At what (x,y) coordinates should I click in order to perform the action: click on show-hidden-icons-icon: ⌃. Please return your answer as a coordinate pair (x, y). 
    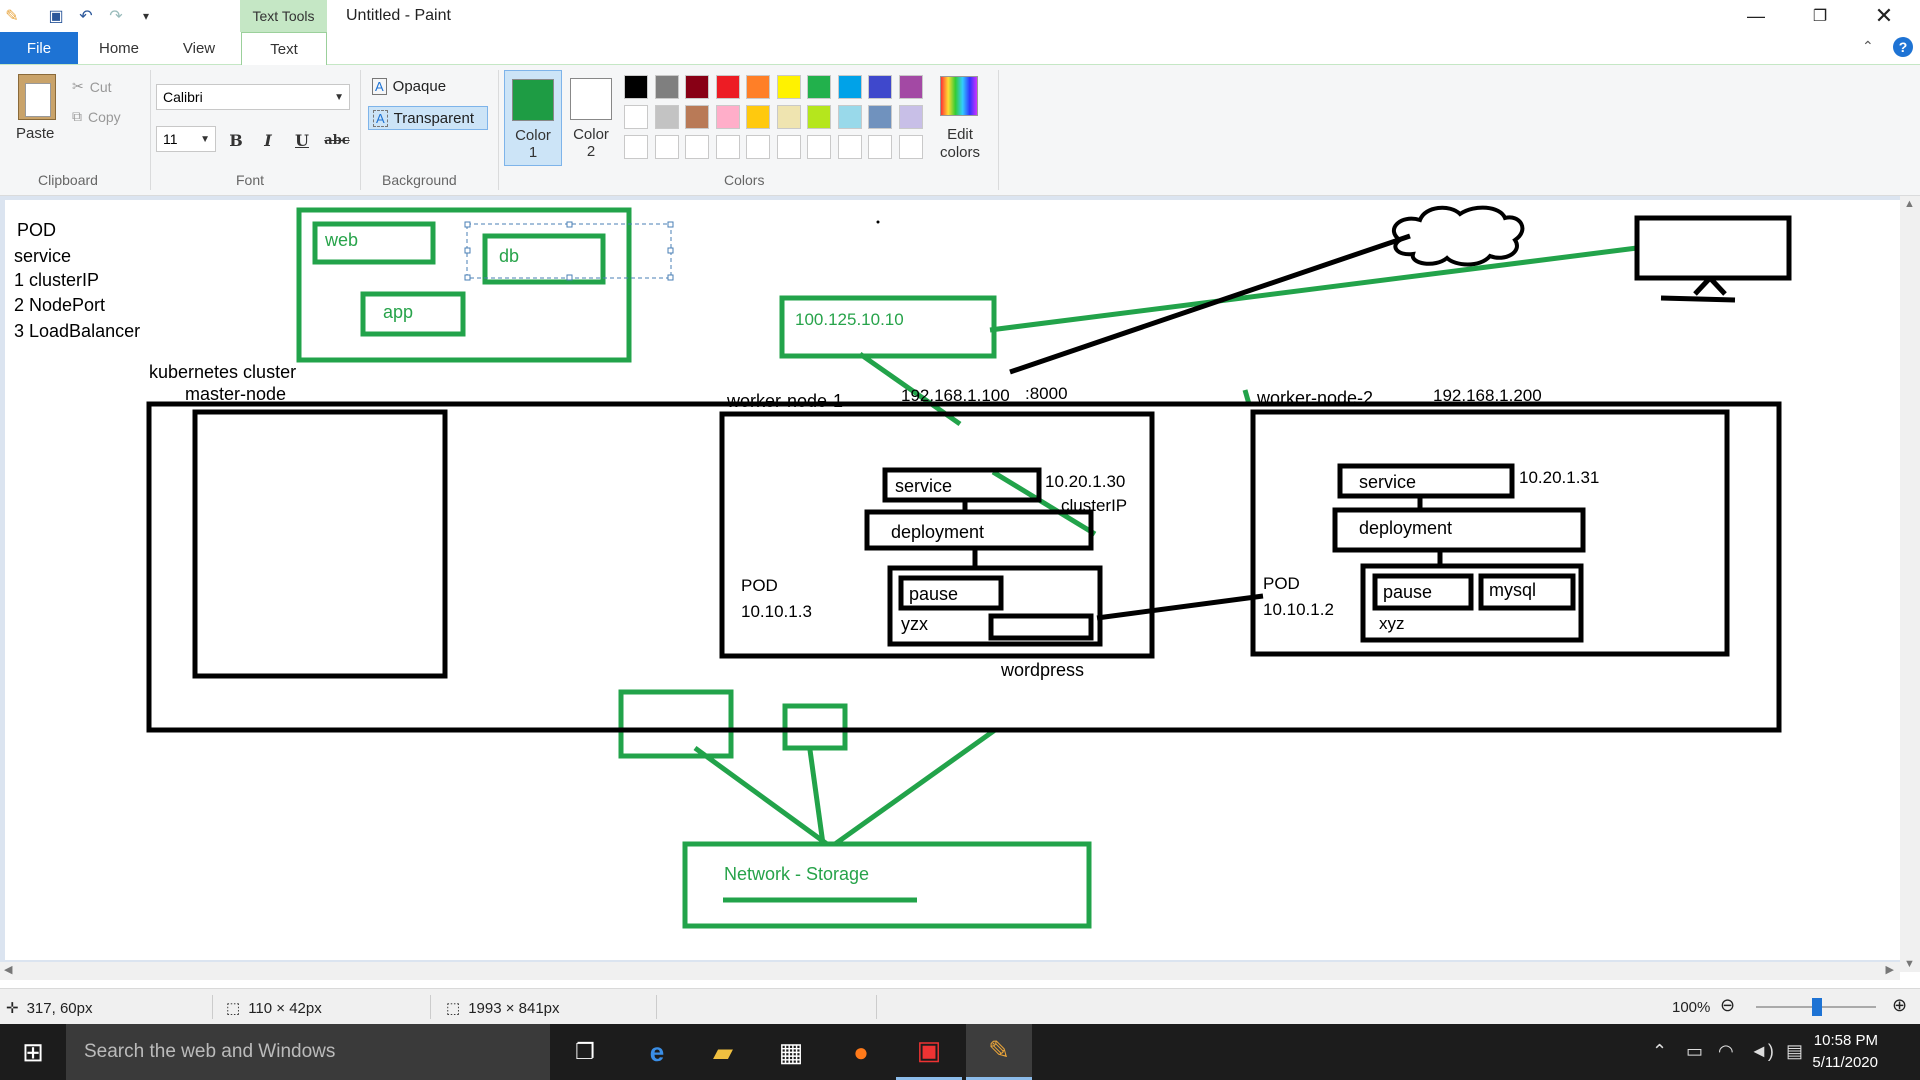
    Looking at the image, I should click on (1659, 1051).